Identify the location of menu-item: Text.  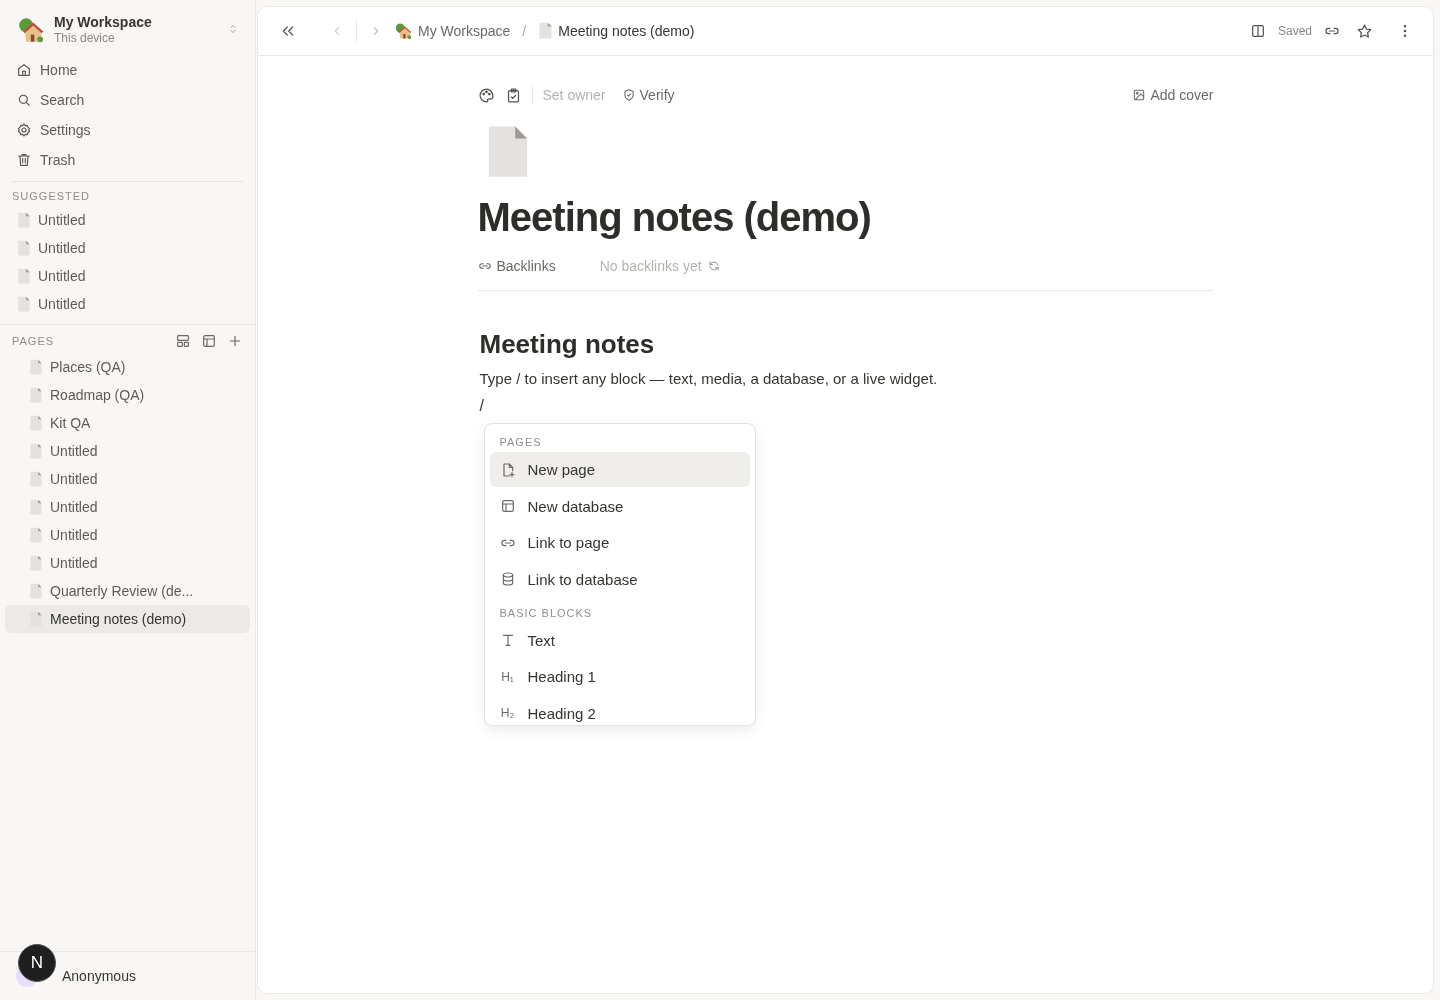
(619, 640).